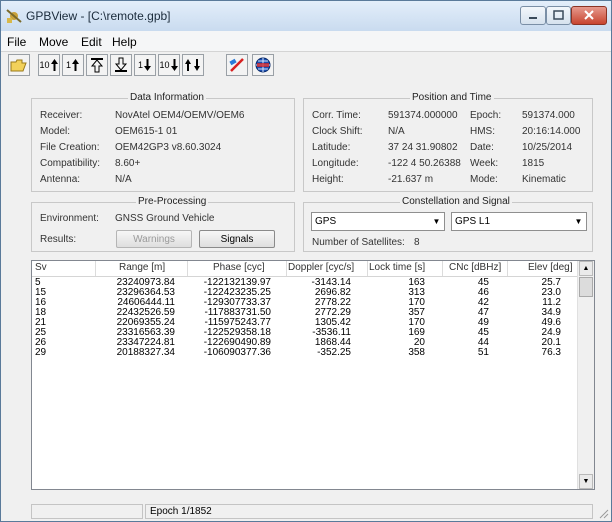  Describe the element at coordinates (558, 15) in the screenshot. I see `maximize-button` at that location.